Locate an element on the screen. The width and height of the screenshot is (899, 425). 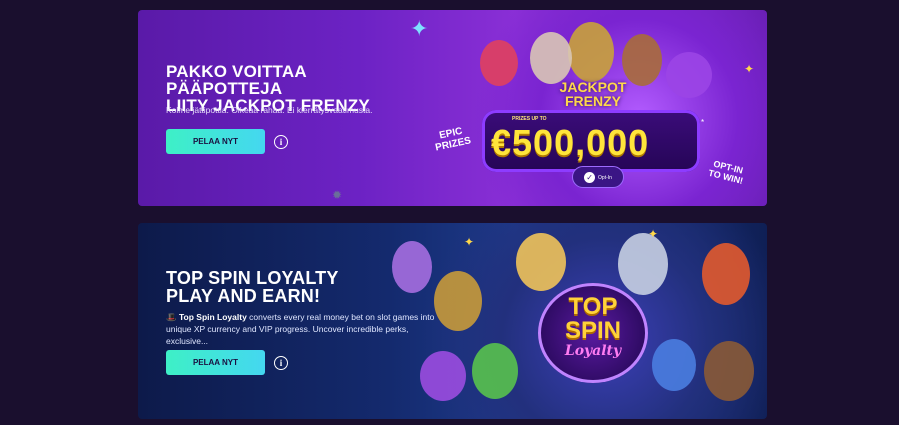
monster-character-image is located at coordinates (689, 75).